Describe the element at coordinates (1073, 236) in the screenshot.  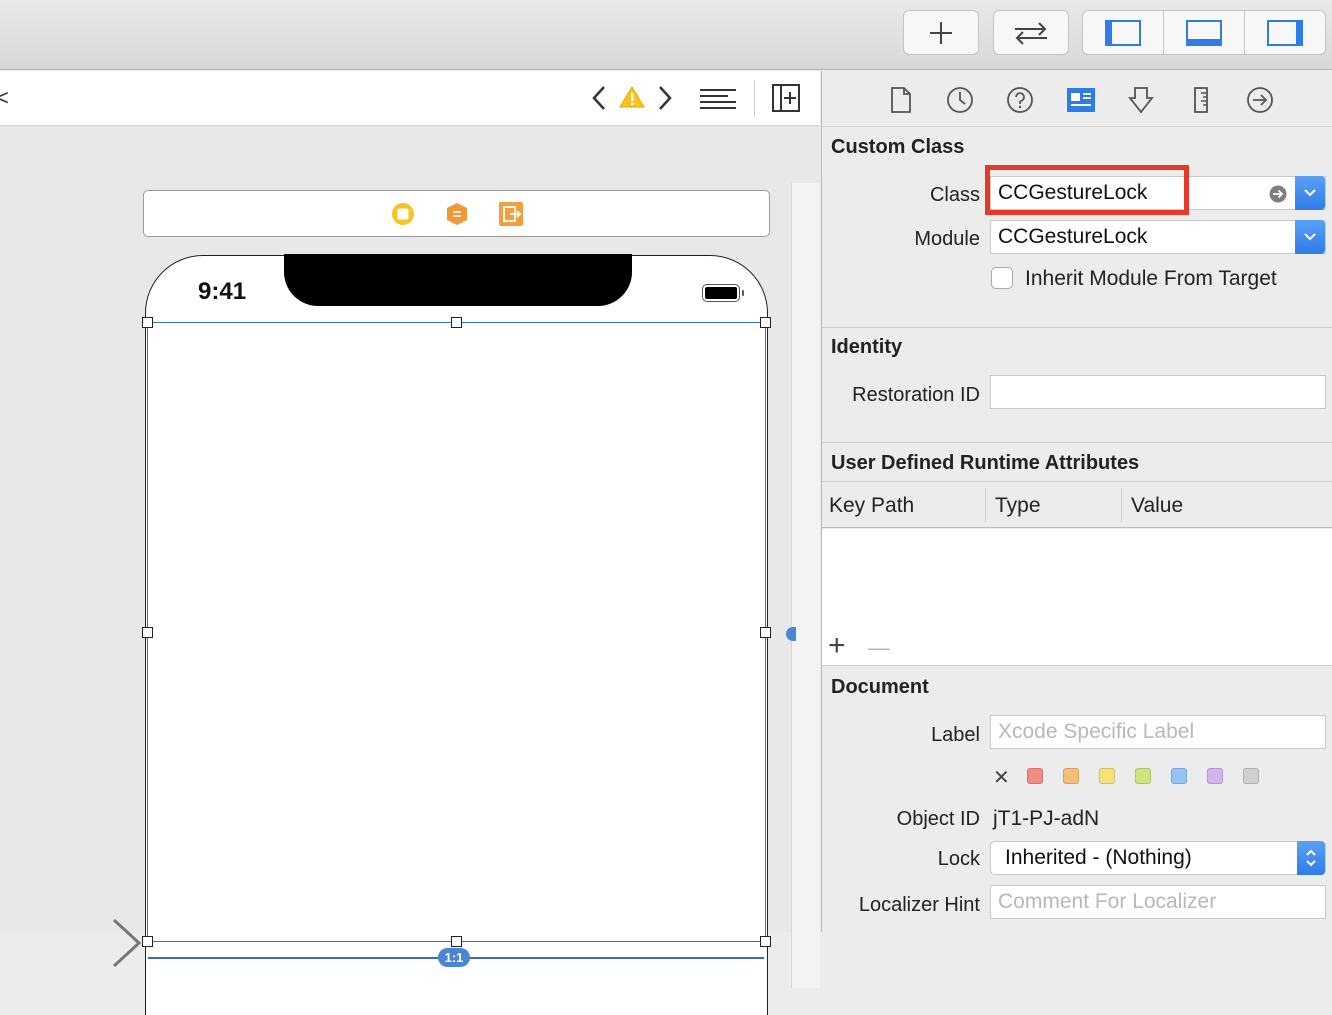
I see `module-value: CCGestureLock` at that location.